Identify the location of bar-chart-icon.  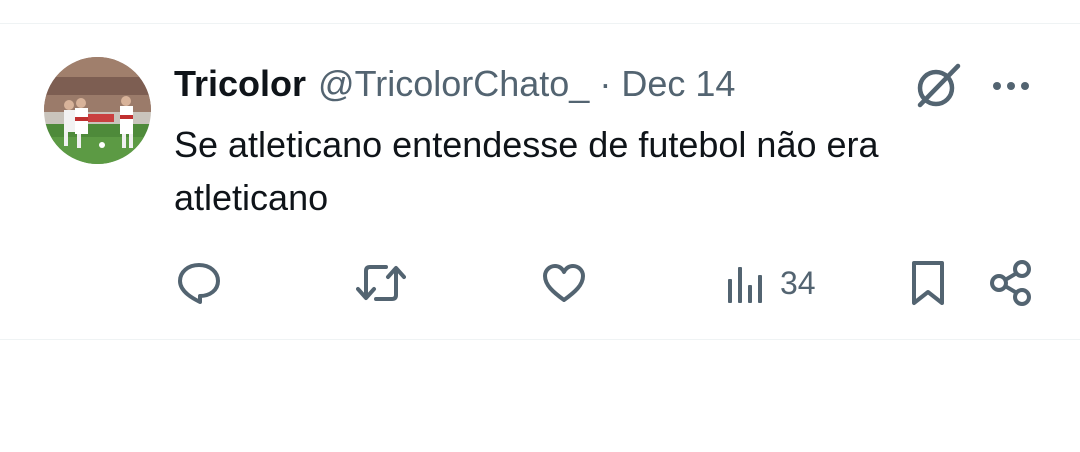
(745, 285).